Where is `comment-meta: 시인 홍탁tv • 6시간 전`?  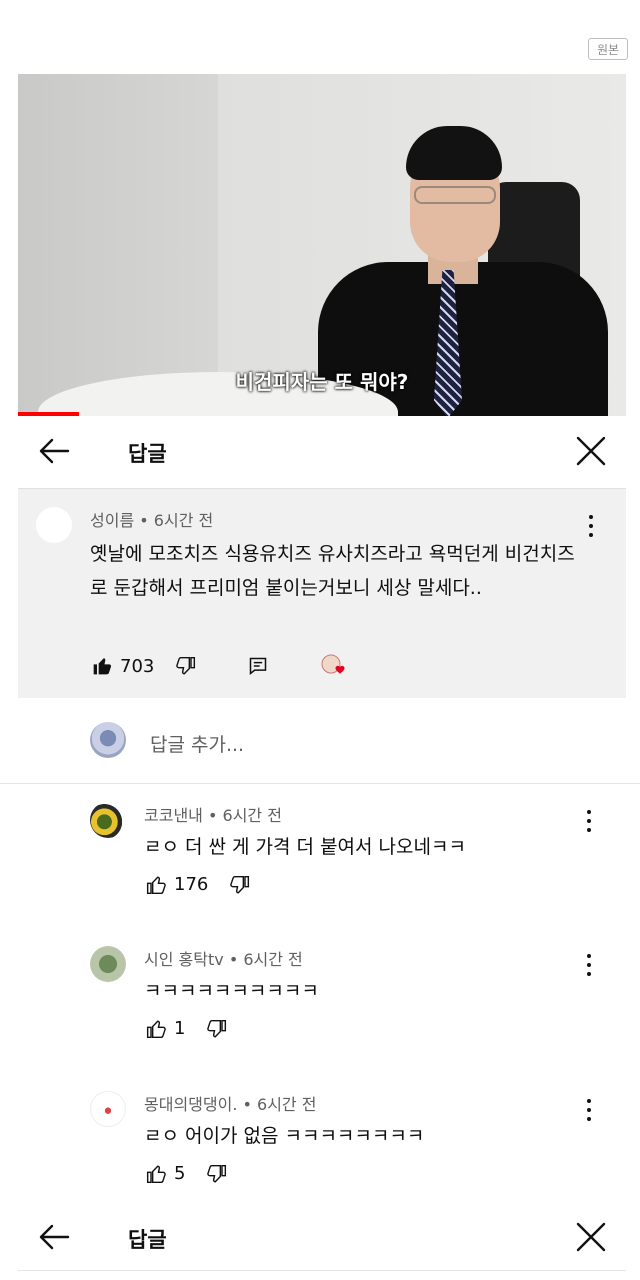 comment-meta: 시인 홍탁tv • 6시간 전 is located at coordinates (223, 958).